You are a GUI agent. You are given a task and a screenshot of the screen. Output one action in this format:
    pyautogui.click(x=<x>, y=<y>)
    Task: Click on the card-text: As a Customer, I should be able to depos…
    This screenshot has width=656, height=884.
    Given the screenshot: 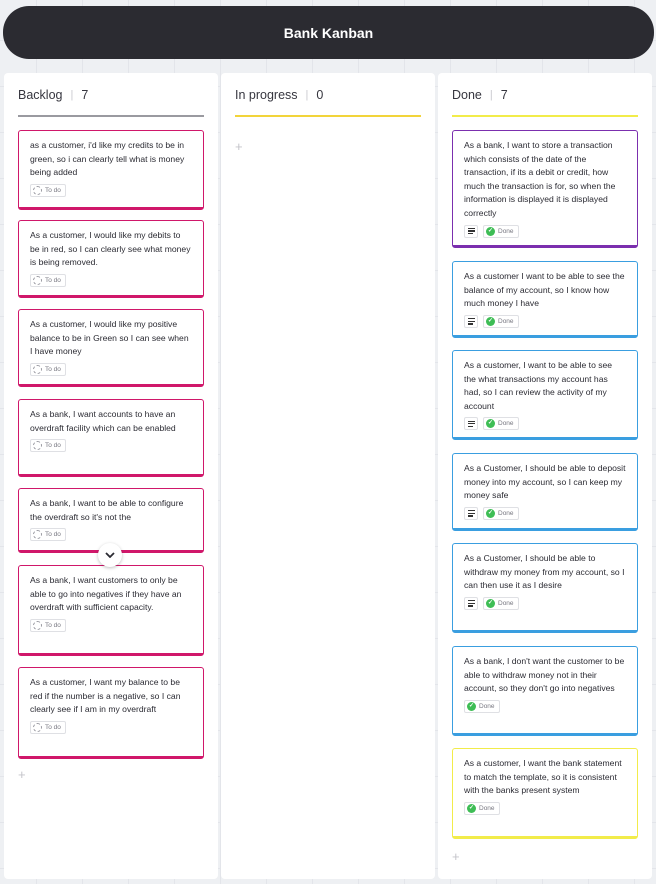 What is the action you would take?
    pyautogui.click(x=545, y=482)
    